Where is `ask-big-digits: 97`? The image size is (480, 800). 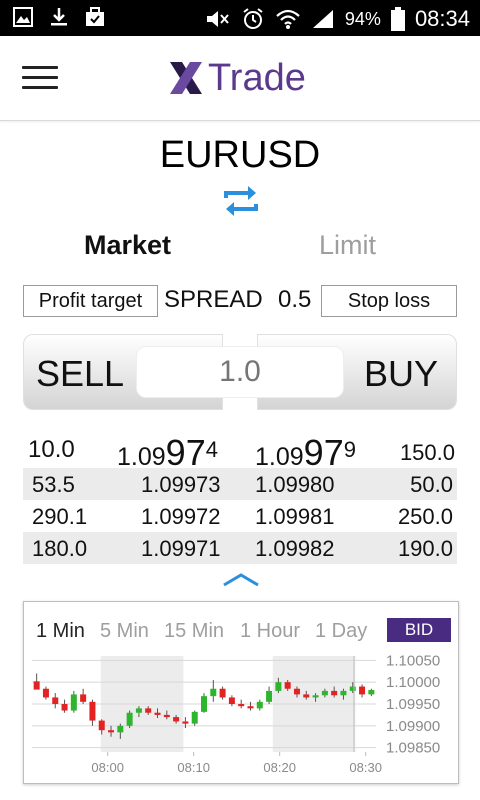 ask-big-digits: 97 is located at coordinates (323, 452).